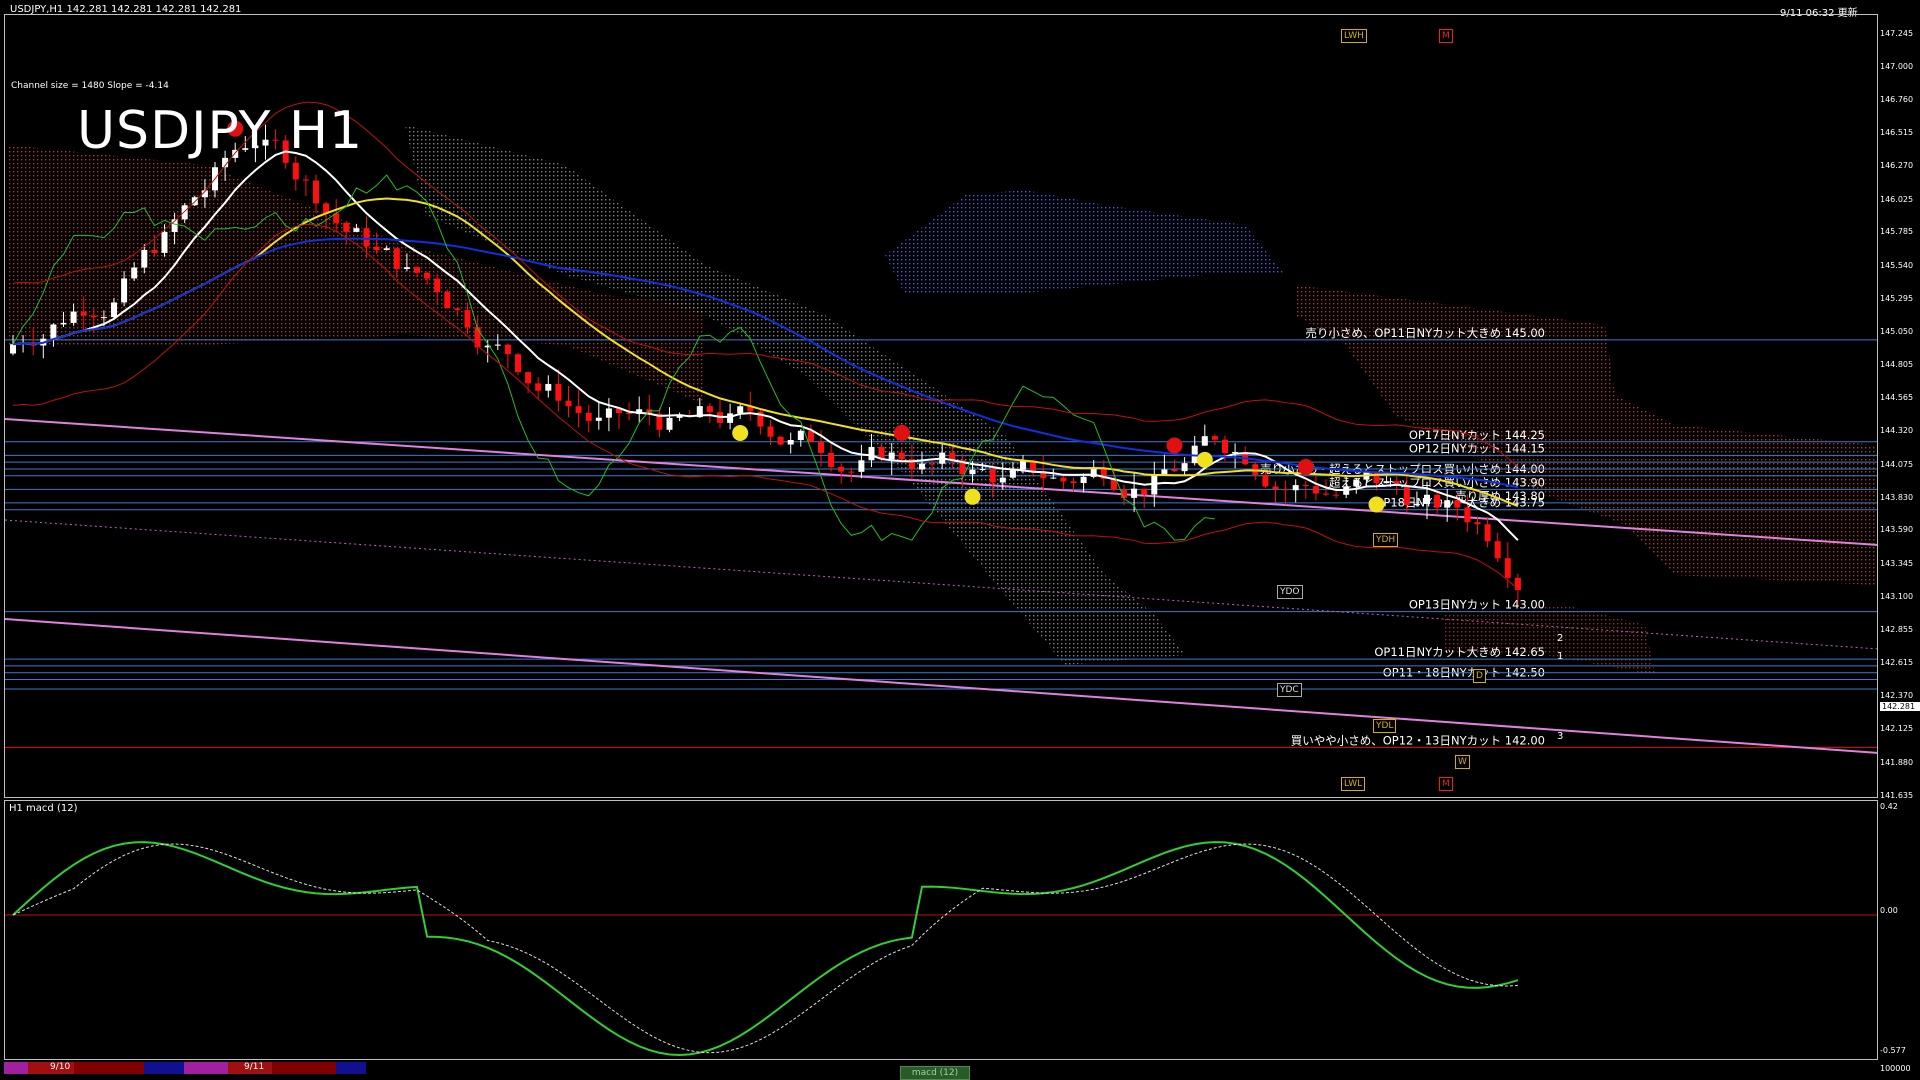 The height and width of the screenshot is (1080, 1920). I want to click on price-tick-label: 147.245, so click(1897, 33).